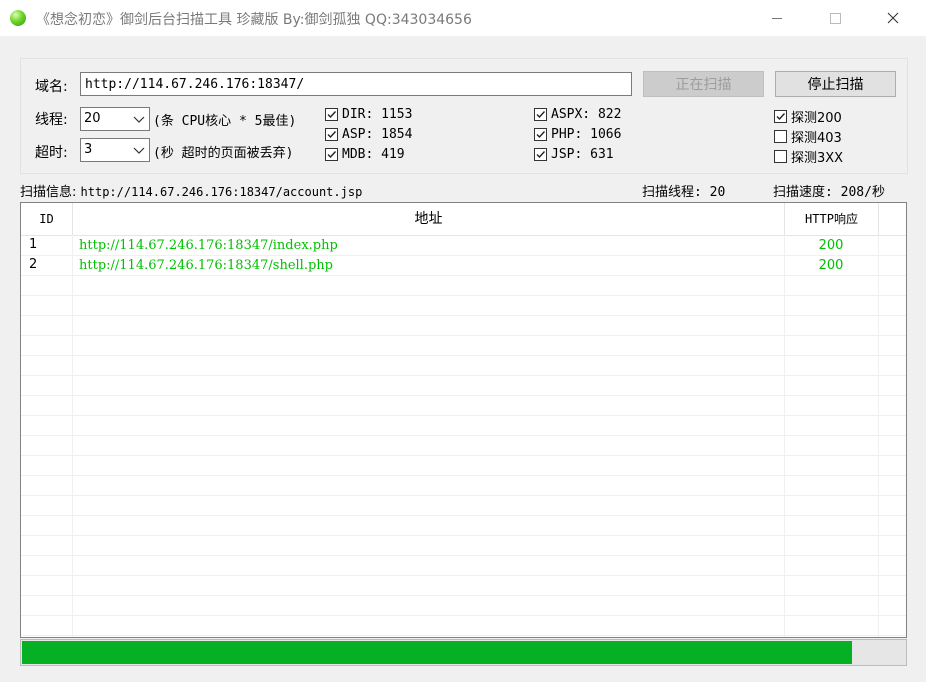 The image size is (926, 682). Describe the element at coordinates (817, 158) in the screenshot. I see `checkbox-label: 探测3XX` at that location.